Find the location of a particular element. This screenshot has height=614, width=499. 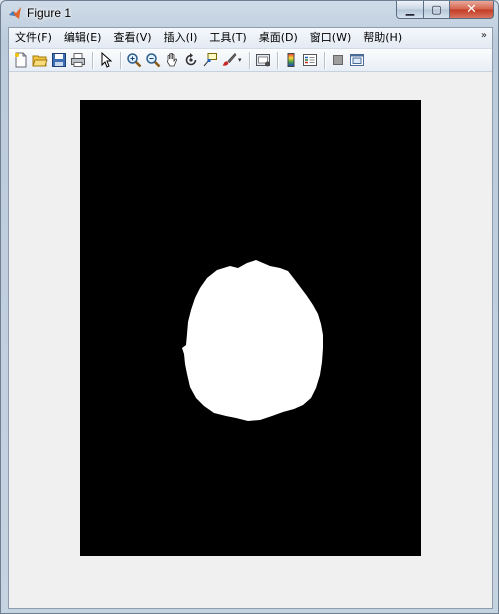

title-bar: Figure 1 ▁ ▢ ✕ is located at coordinates (249, 13).